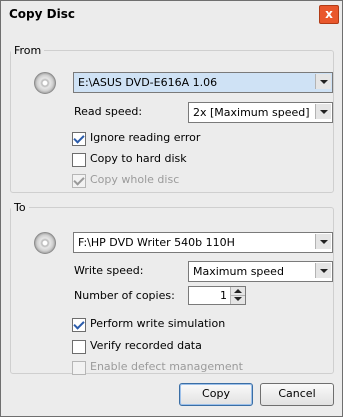  I want to click on ignore-reading-error-label: Ignore reading error, so click(145, 137).